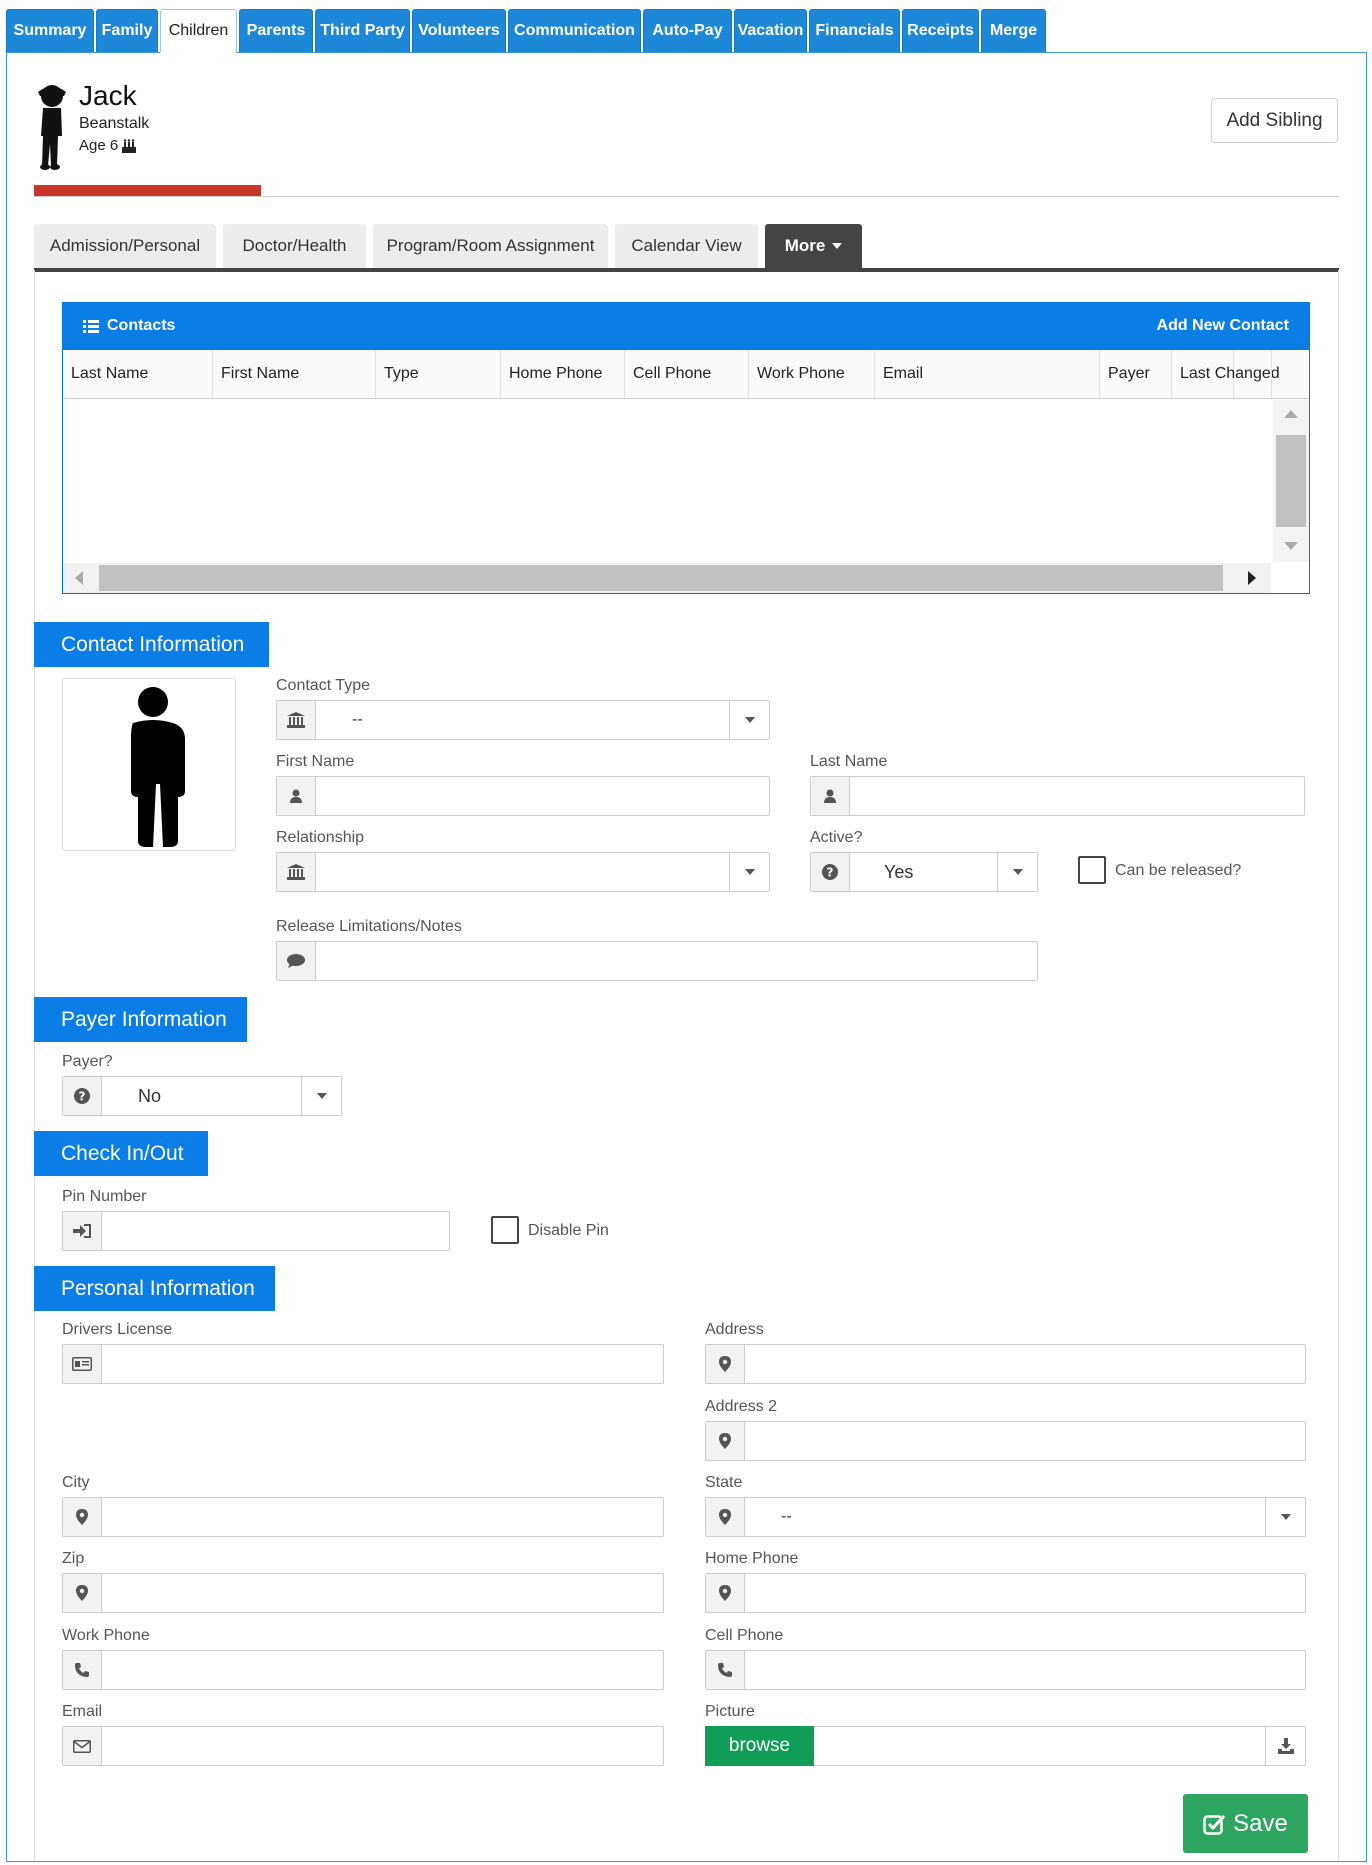  What do you see at coordinates (363, 1593) in the screenshot?
I see `zip-input` at bounding box center [363, 1593].